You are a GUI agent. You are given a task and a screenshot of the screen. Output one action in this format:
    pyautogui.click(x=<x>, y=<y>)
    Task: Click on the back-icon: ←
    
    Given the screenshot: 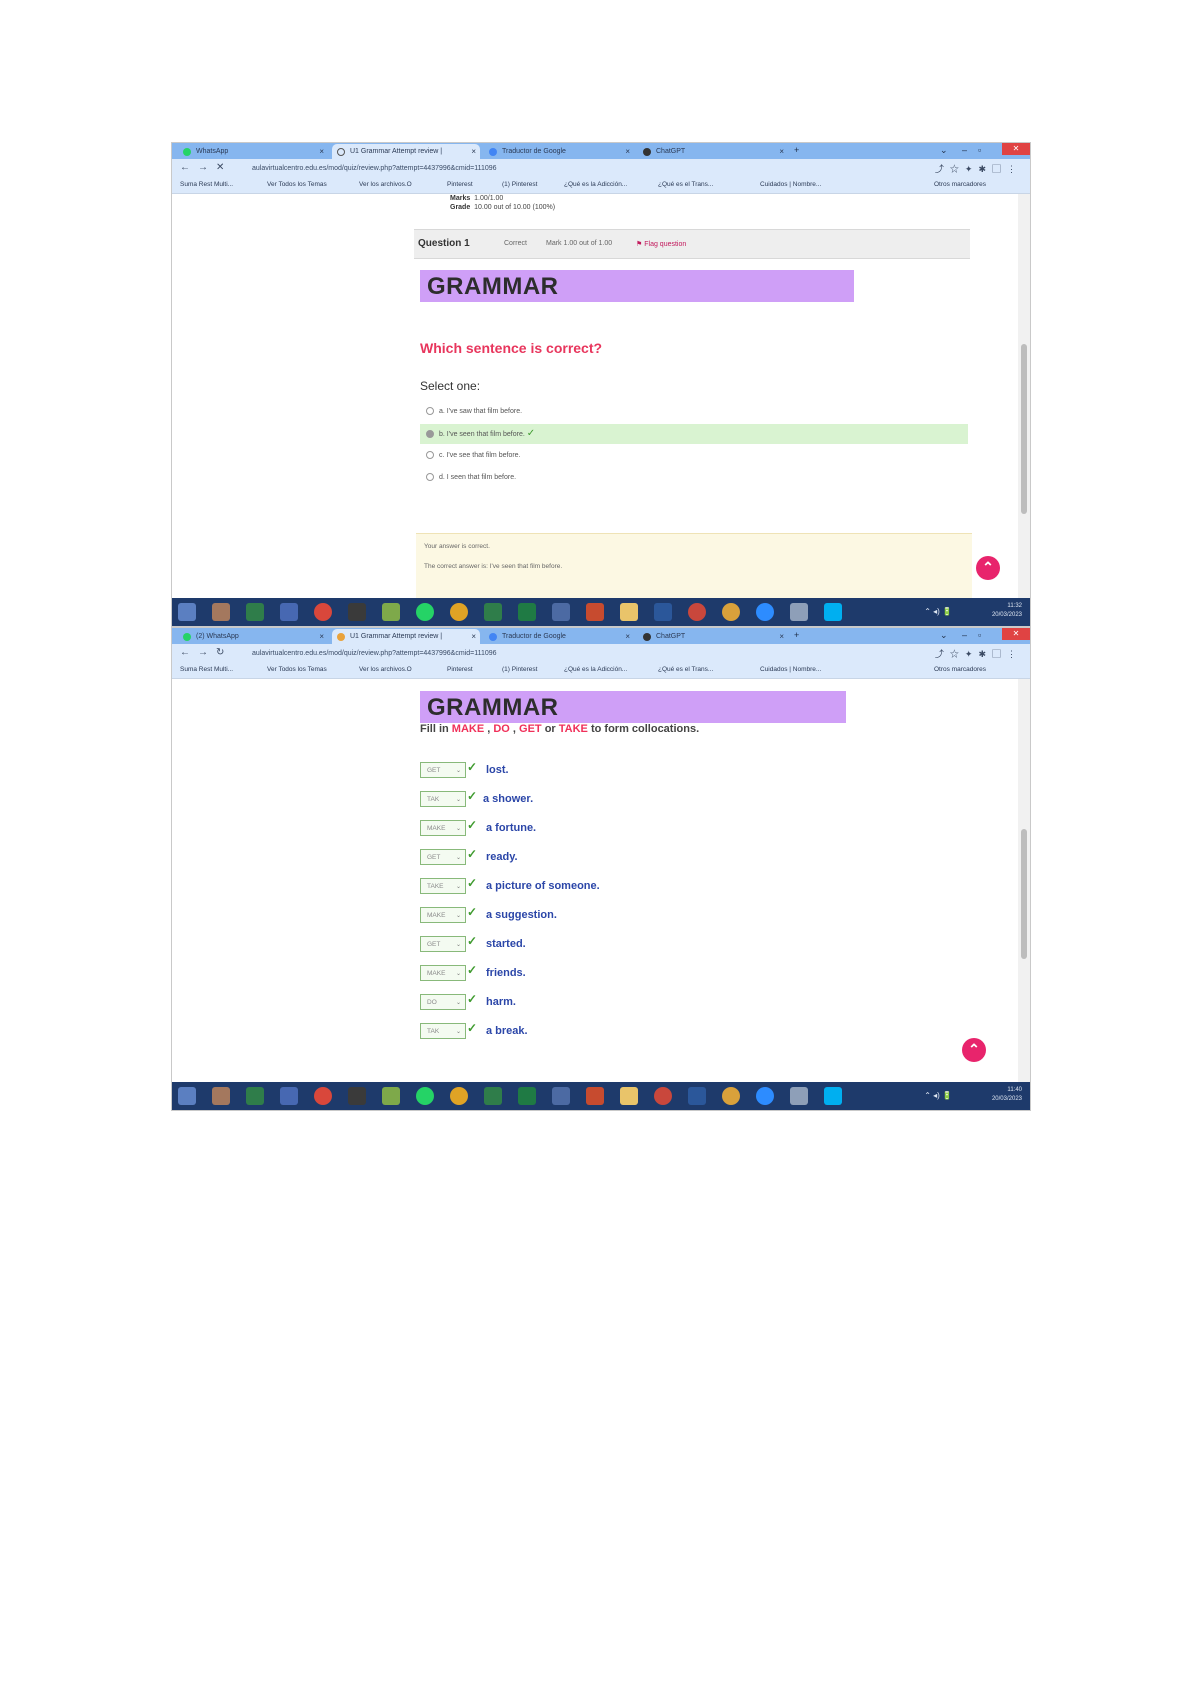 What is the action you would take?
    pyautogui.click(x=185, y=167)
    